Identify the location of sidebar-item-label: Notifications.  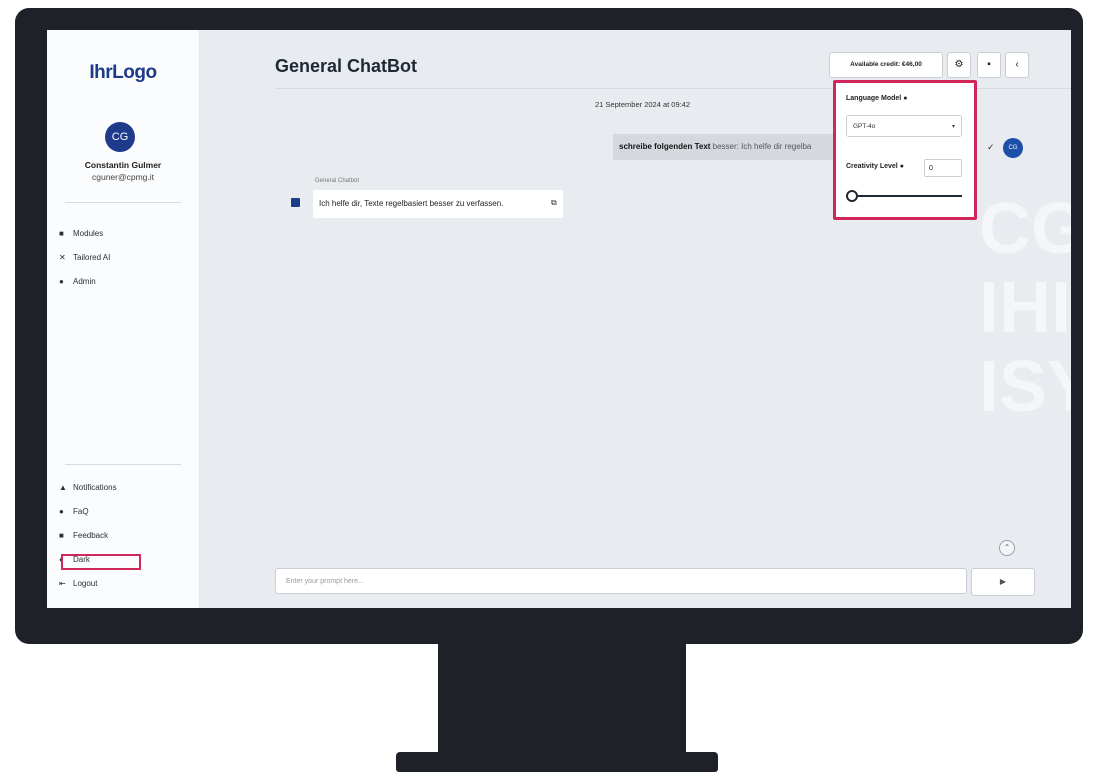
(95, 487).